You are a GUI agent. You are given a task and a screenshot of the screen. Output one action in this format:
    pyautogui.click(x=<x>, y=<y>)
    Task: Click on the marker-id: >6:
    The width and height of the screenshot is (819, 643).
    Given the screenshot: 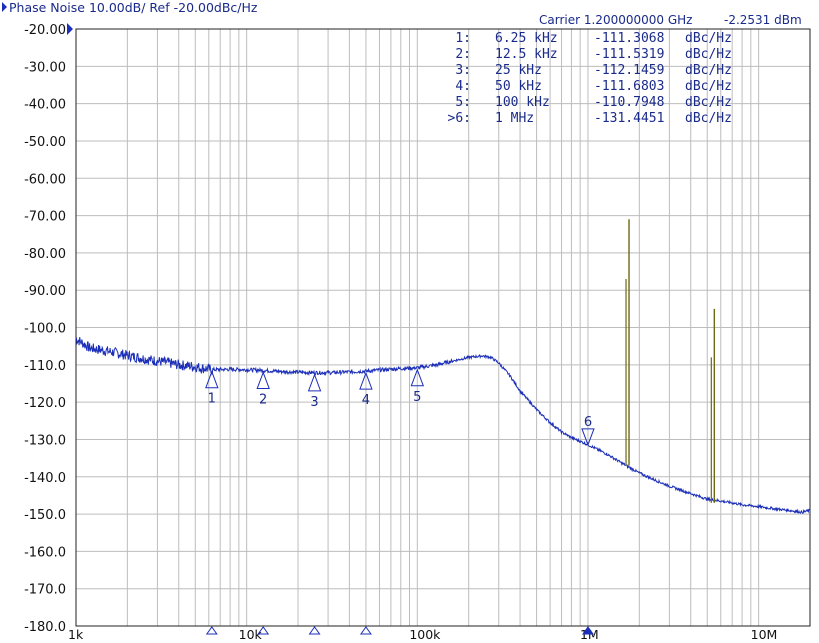 What is the action you would take?
    pyautogui.click(x=459, y=118)
    